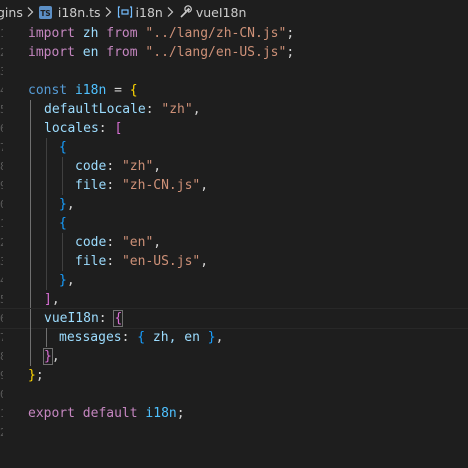 The width and height of the screenshot is (468, 468). Describe the element at coordinates (124, 12) in the screenshot. I see `variable-icon` at that location.